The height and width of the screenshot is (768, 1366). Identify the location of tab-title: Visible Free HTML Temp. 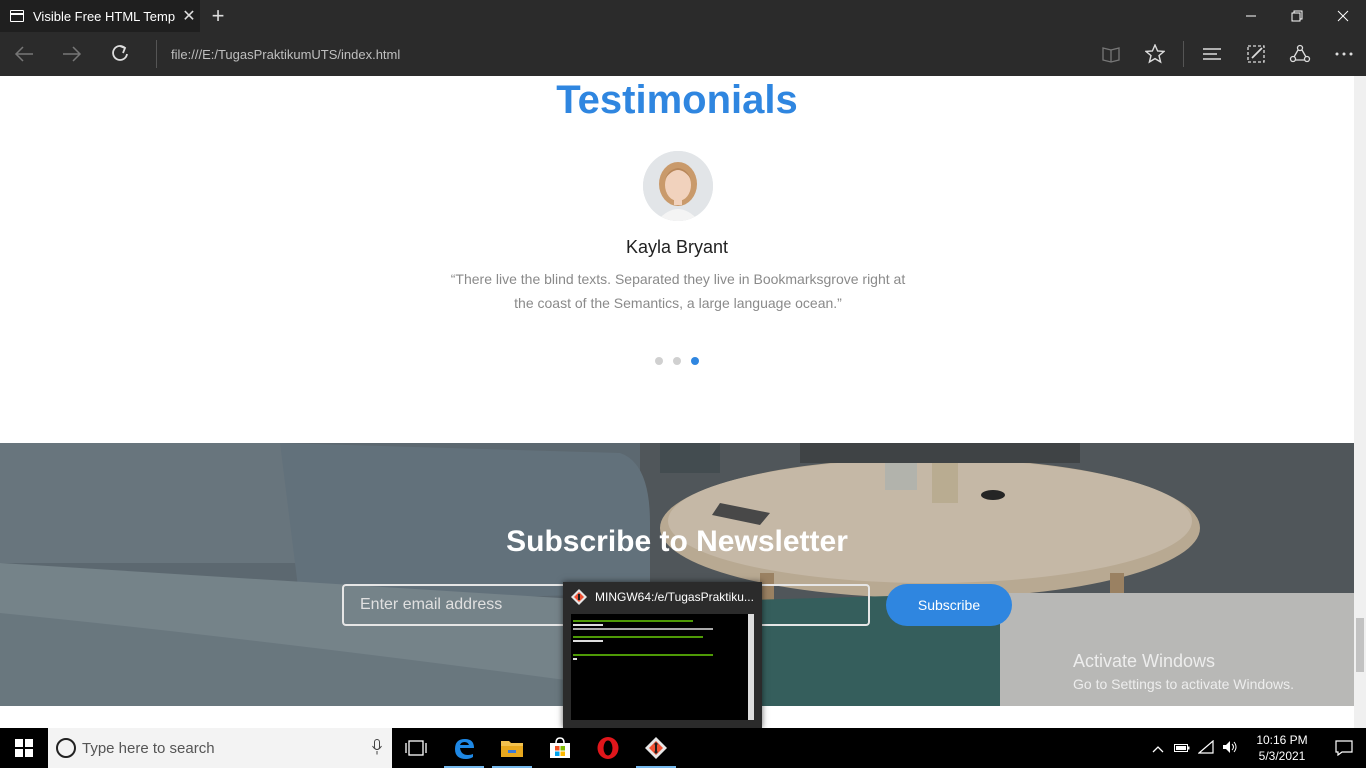
(104, 16).